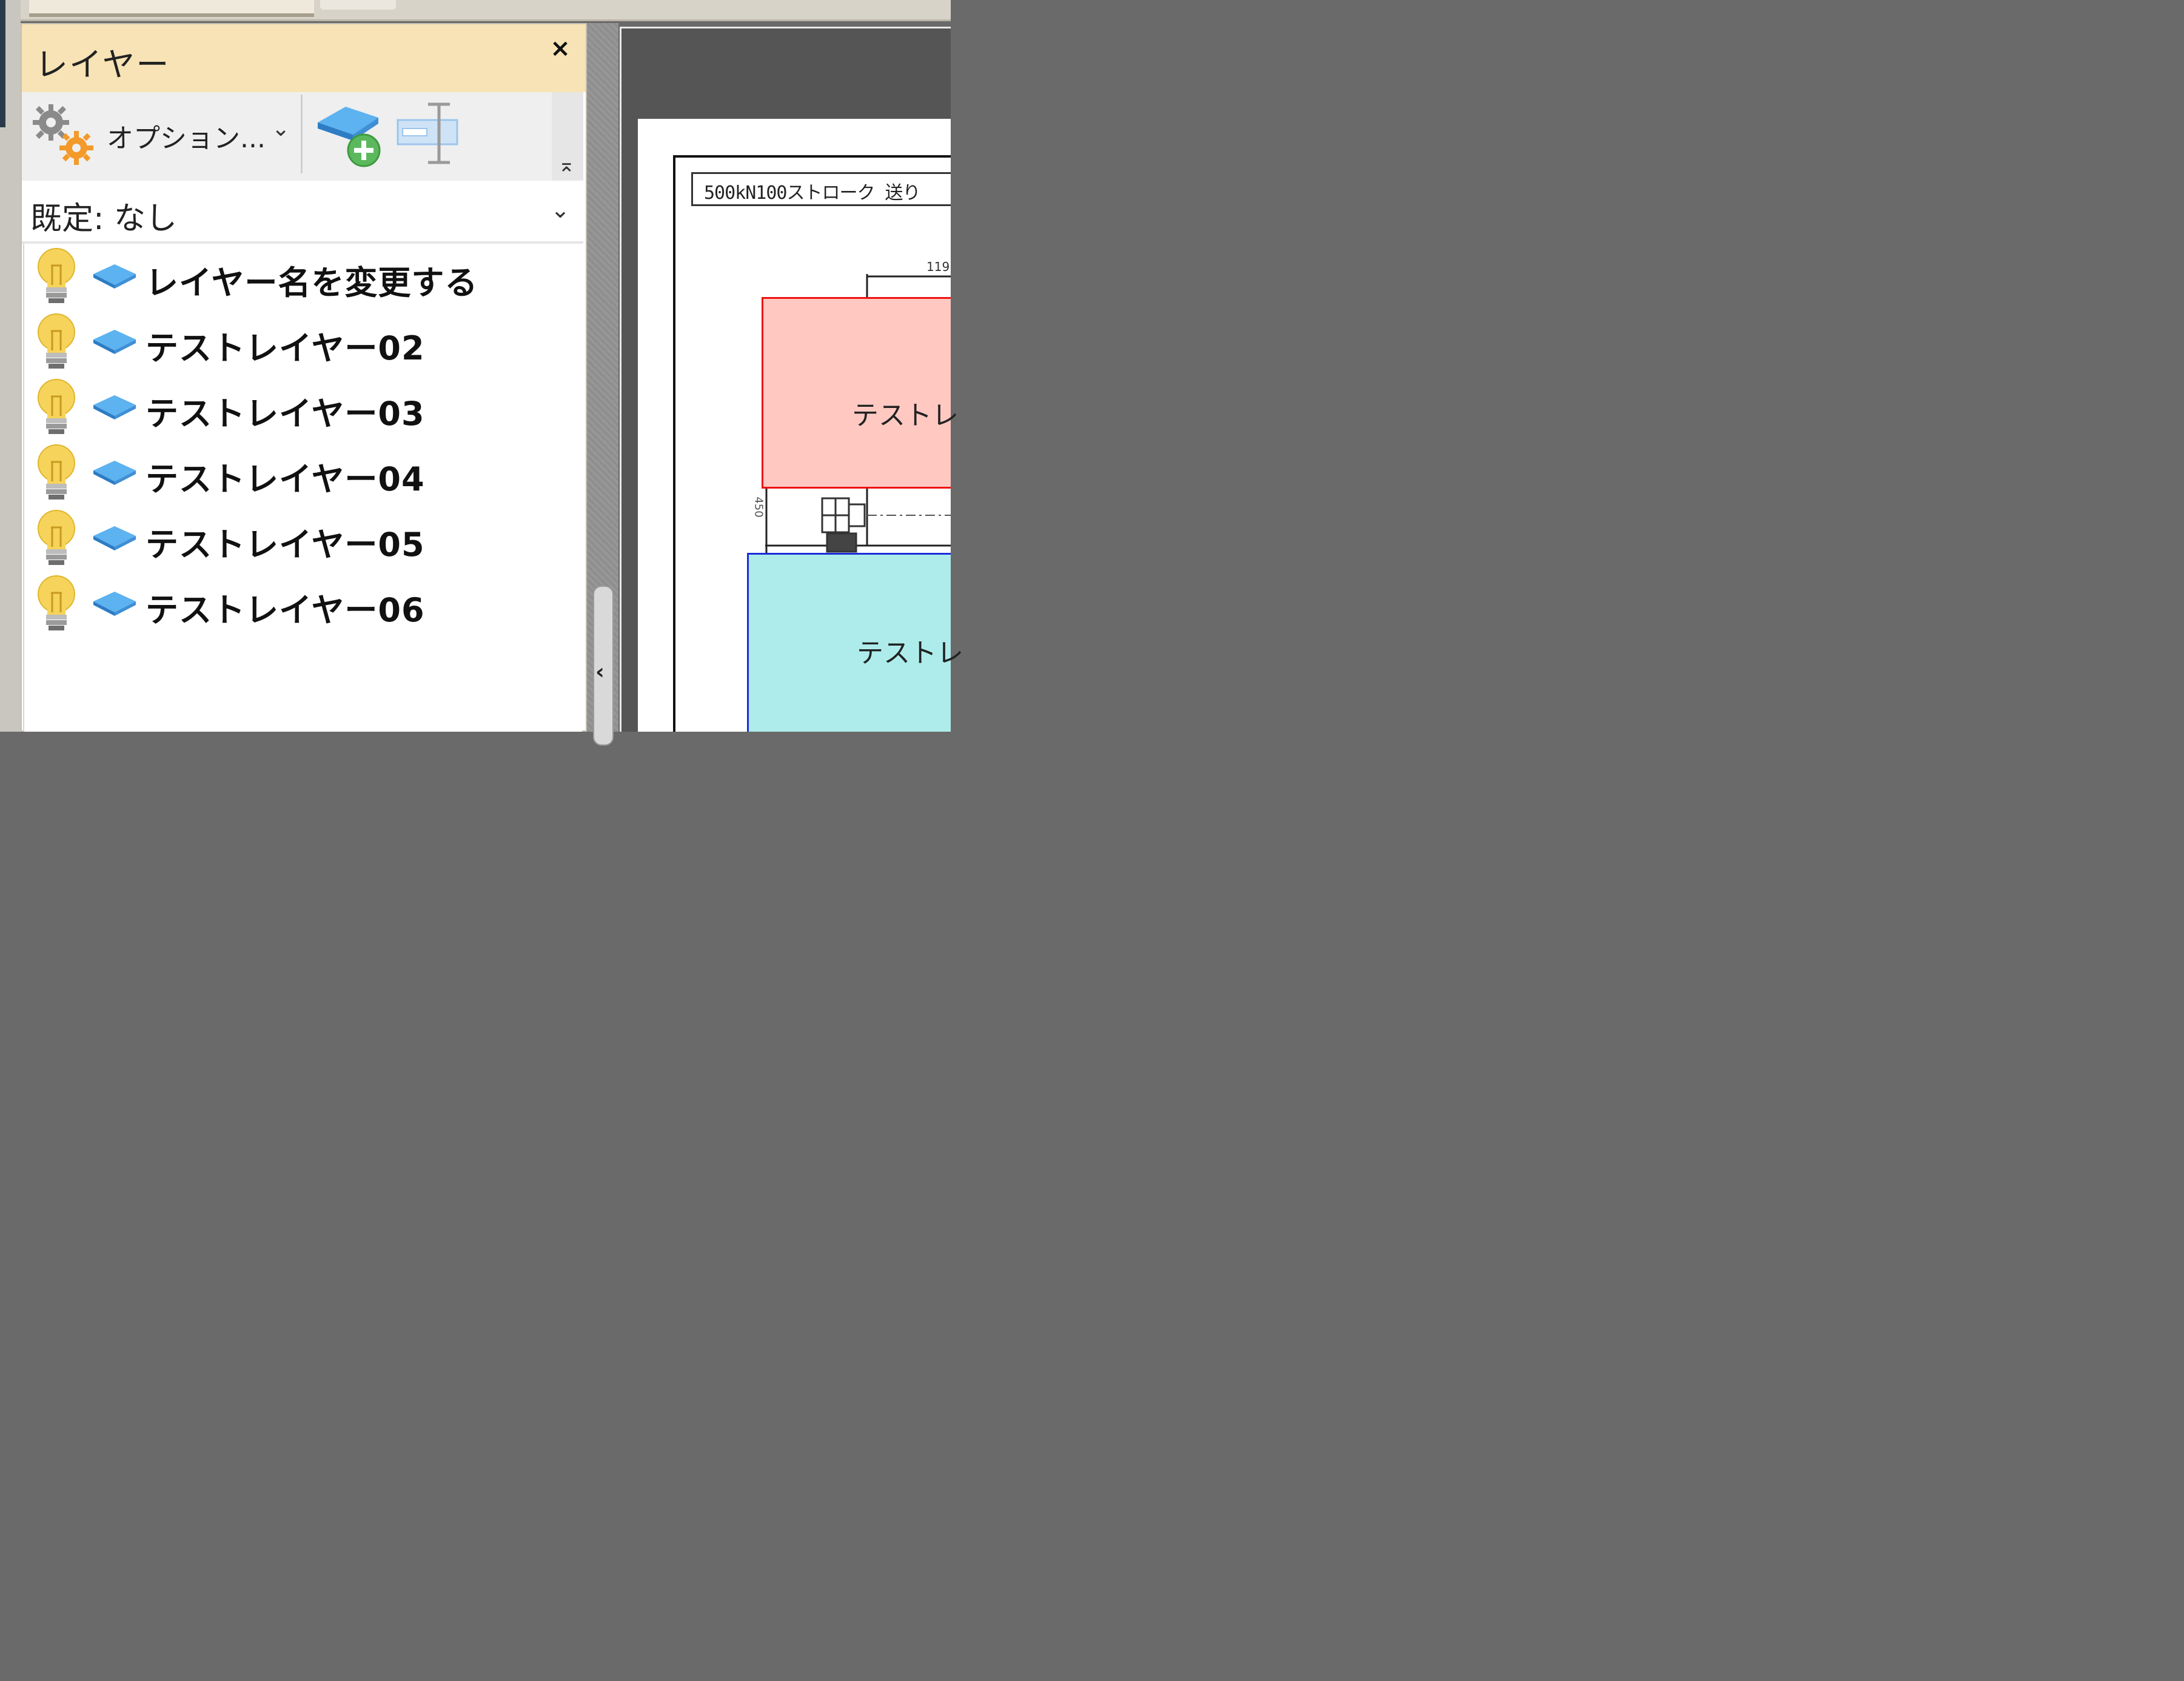 Image resolution: width=2184 pixels, height=1681 pixels. I want to click on left-edge-dark, so click(2, 63).